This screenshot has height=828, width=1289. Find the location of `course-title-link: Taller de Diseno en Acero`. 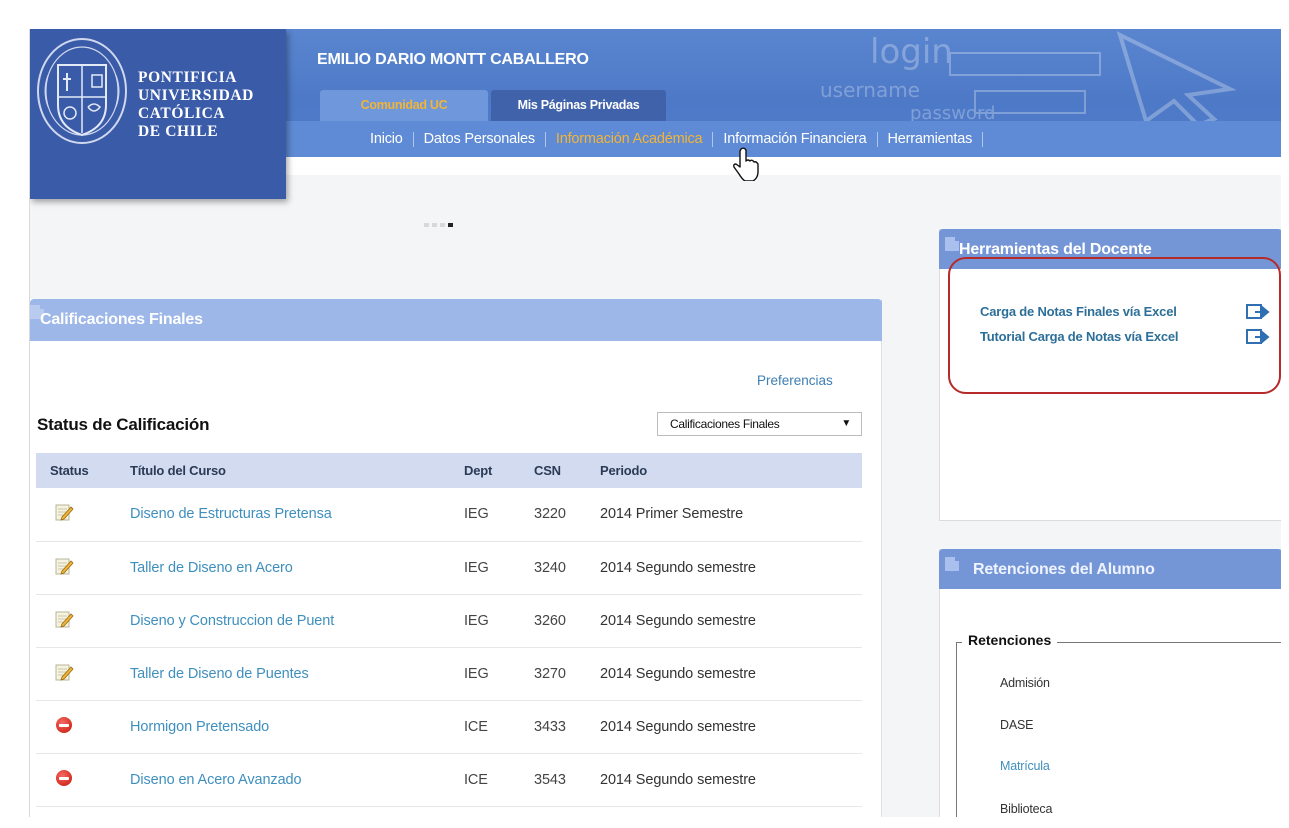

course-title-link: Taller de Diseno en Acero is located at coordinates (287, 568).